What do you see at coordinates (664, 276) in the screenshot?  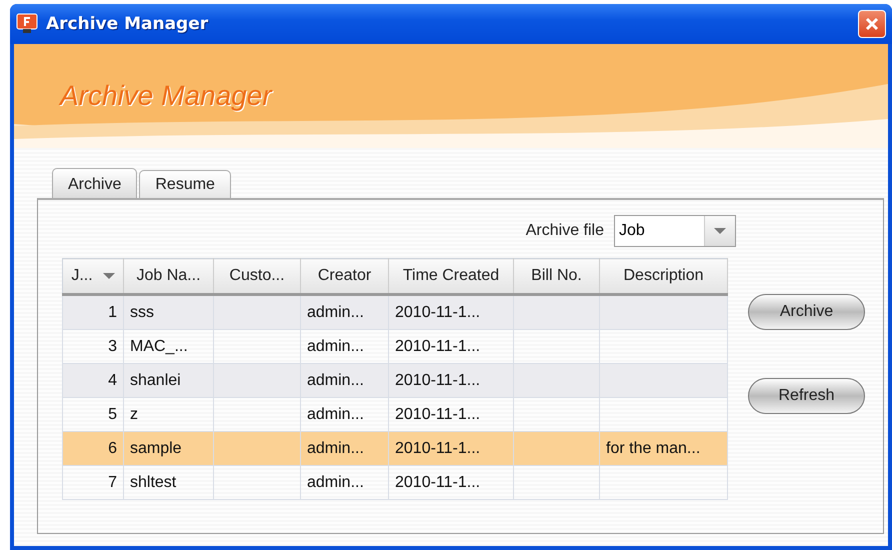 I see `column-header: Description` at bounding box center [664, 276].